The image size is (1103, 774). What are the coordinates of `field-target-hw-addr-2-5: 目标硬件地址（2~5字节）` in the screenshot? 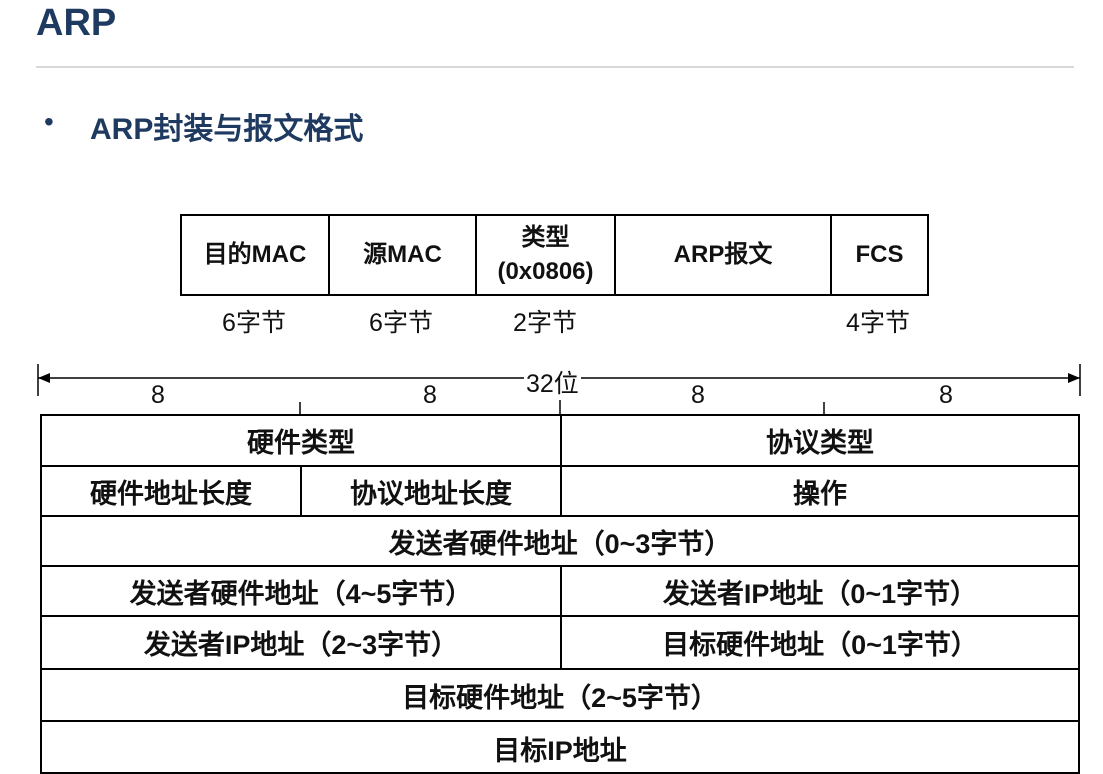 It's located at (560, 697).